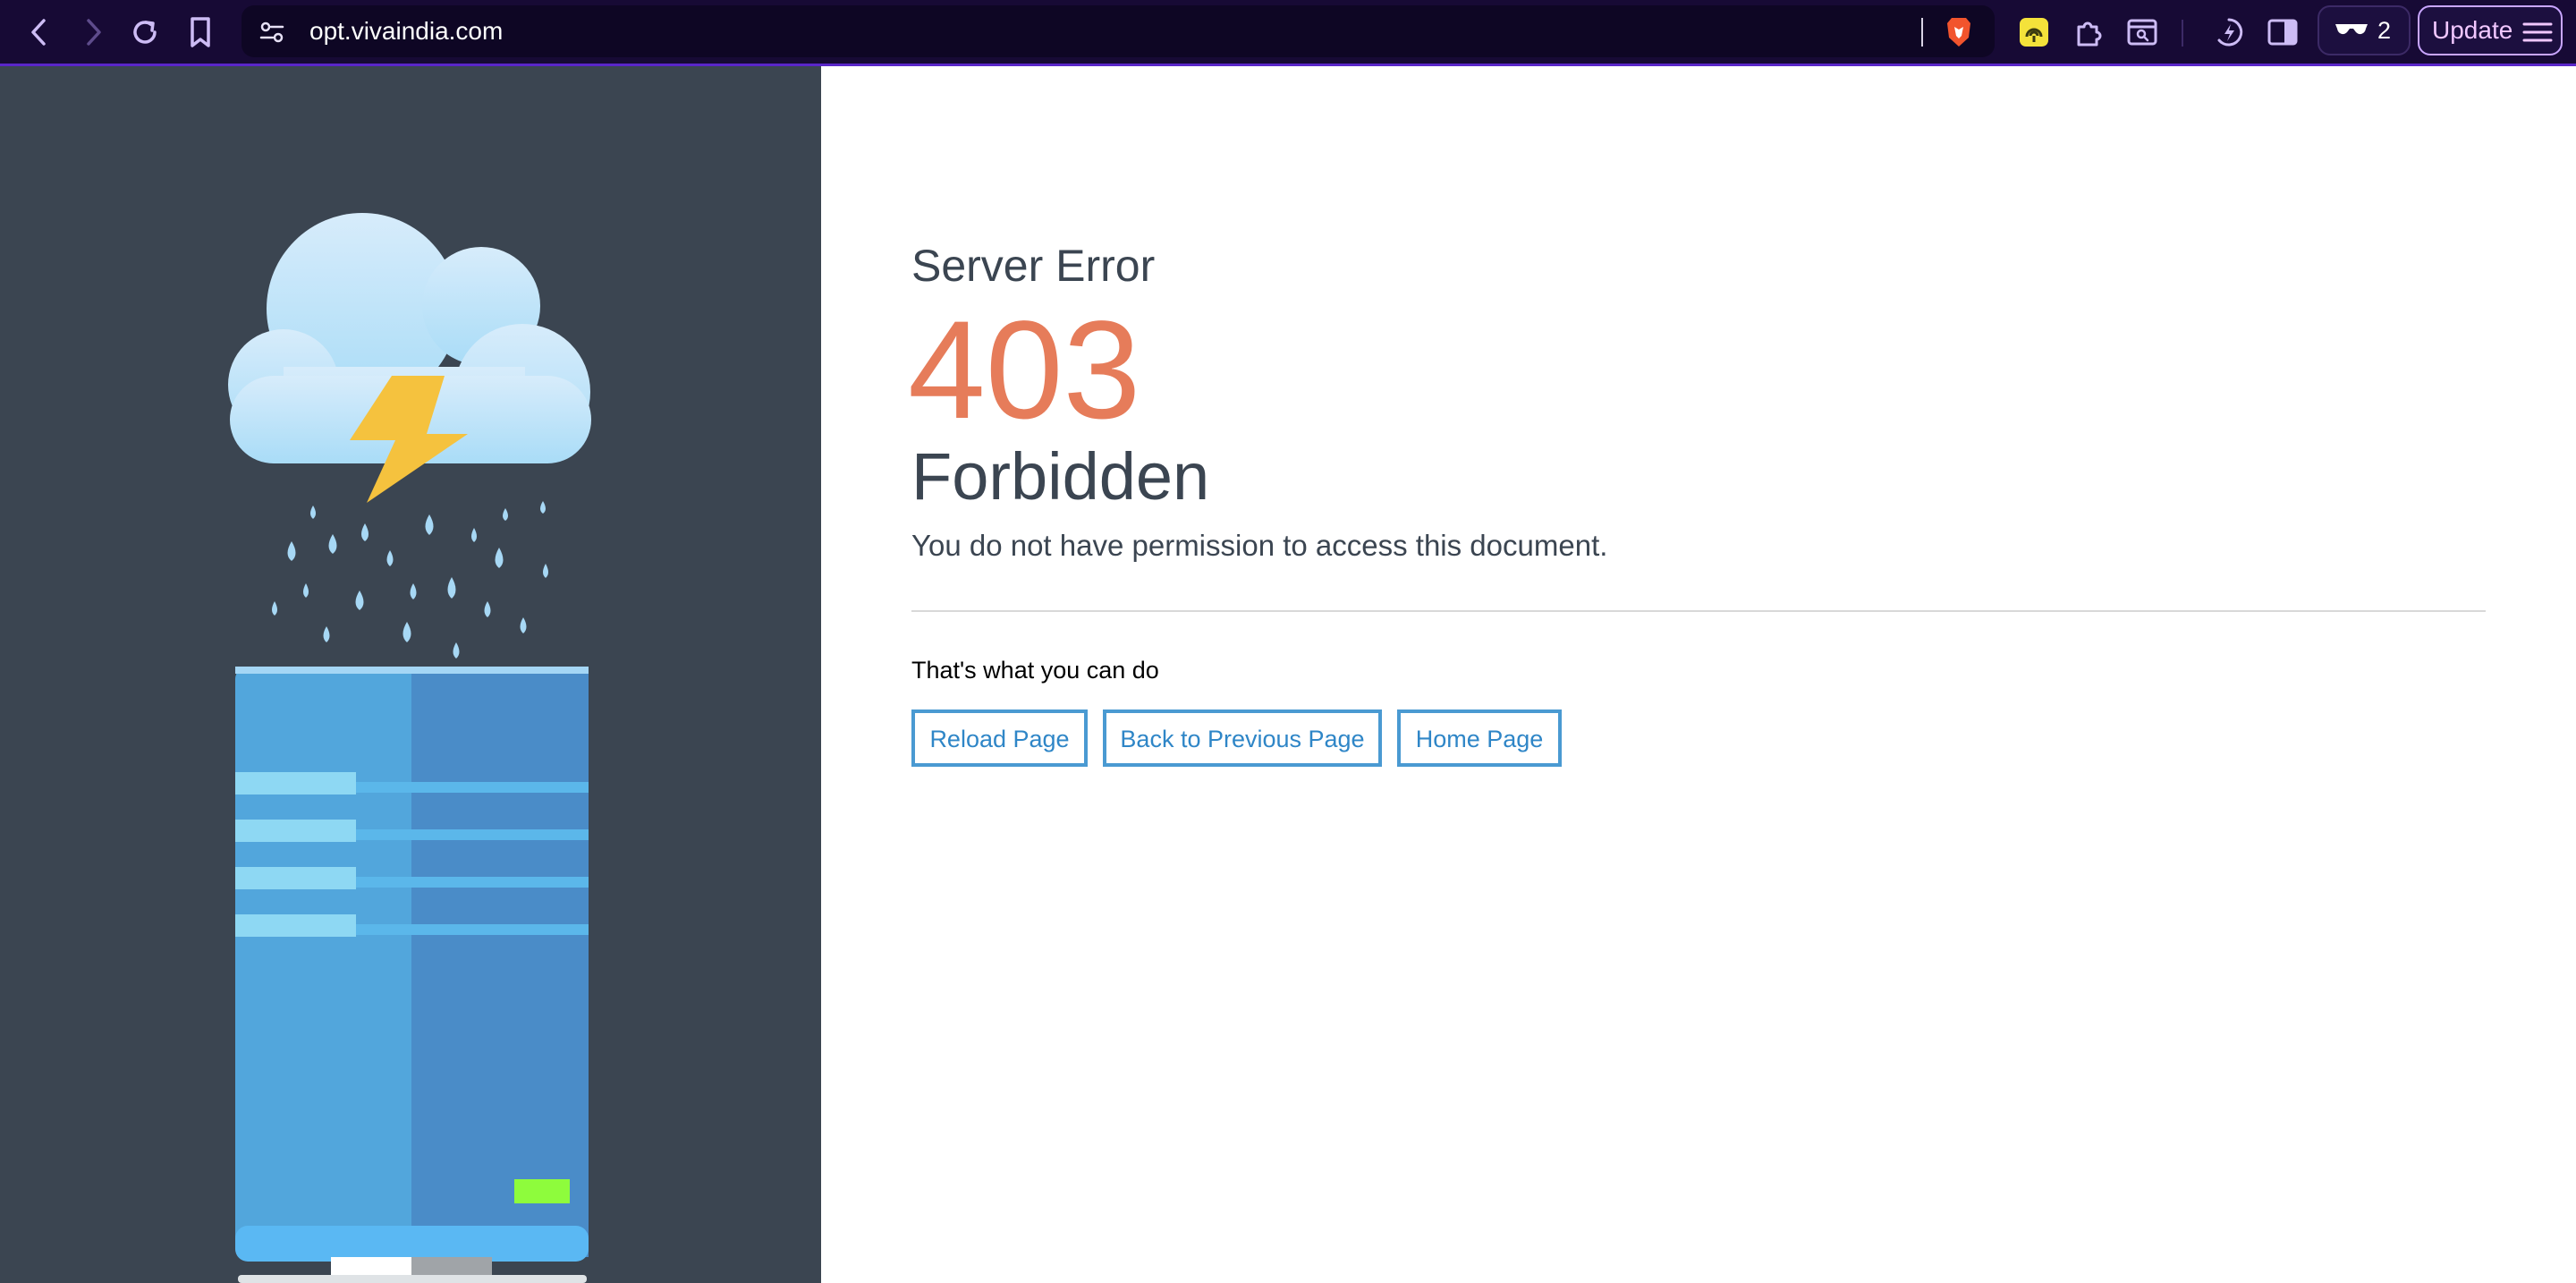  Describe the element at coordinates (272, 32) in the screenshot. I see `site-settings-icon` at that location.